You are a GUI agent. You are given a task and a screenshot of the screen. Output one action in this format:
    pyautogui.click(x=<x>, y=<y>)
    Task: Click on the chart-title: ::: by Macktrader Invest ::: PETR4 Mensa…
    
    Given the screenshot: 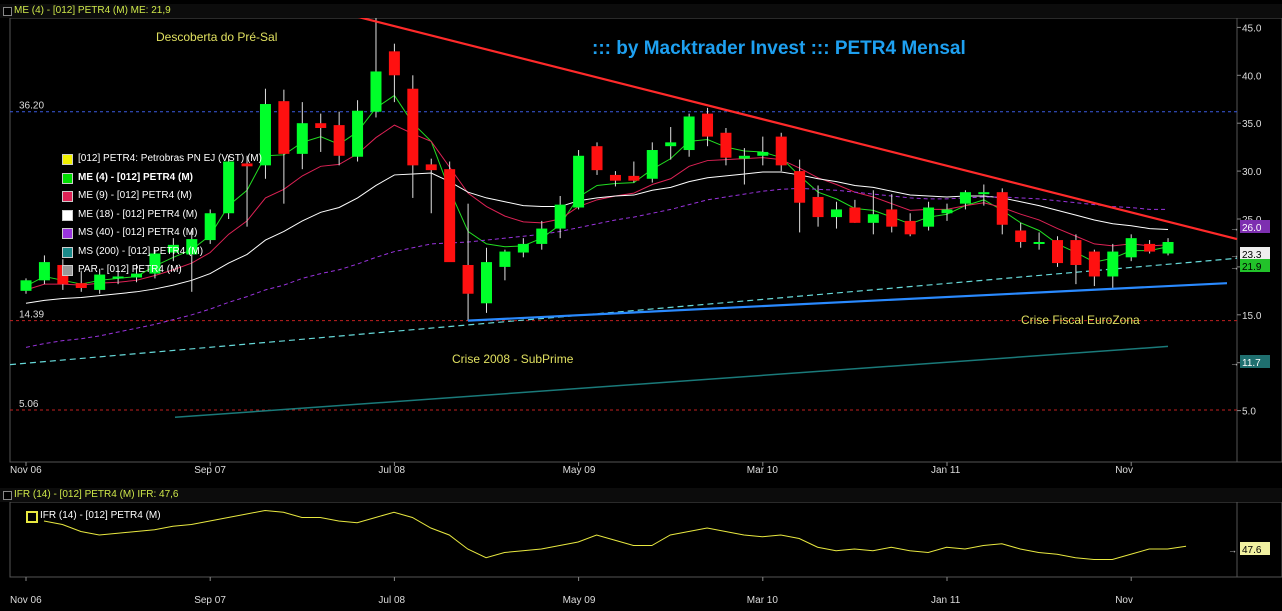 What is the action you would take?
    pyautogui.click(x=779, y=48)
    